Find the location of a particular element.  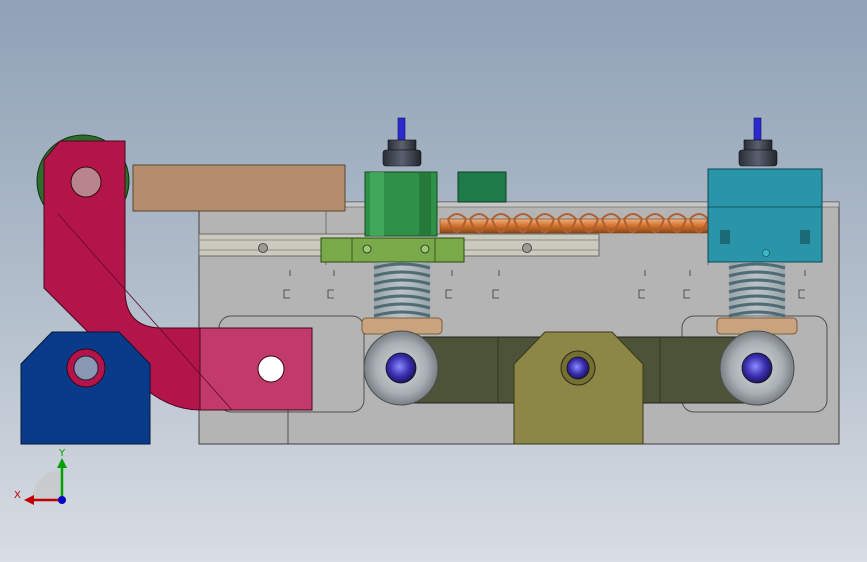

x-axis-arrow is located at coordinates (29, 500).